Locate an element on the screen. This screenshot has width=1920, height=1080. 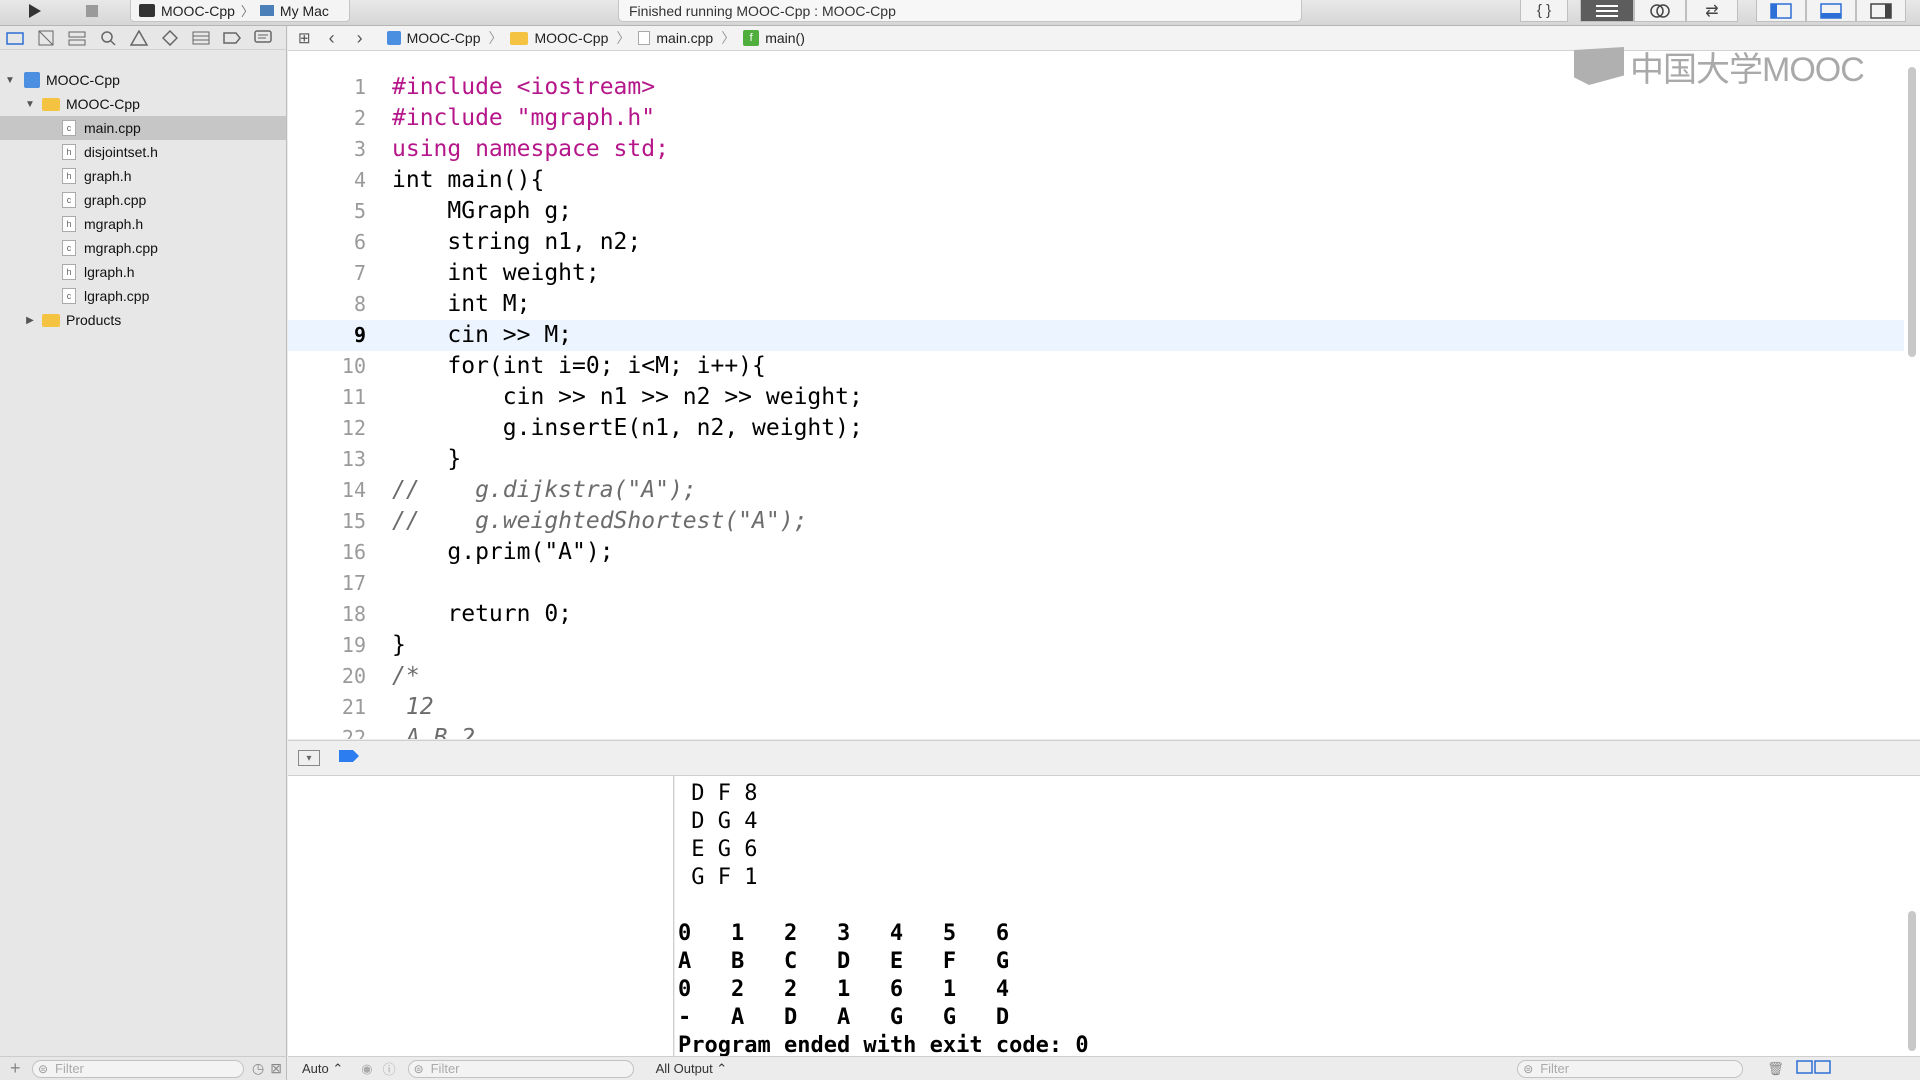
code-line: 6 string n1, n2; is located at coordinates (1096, 242).